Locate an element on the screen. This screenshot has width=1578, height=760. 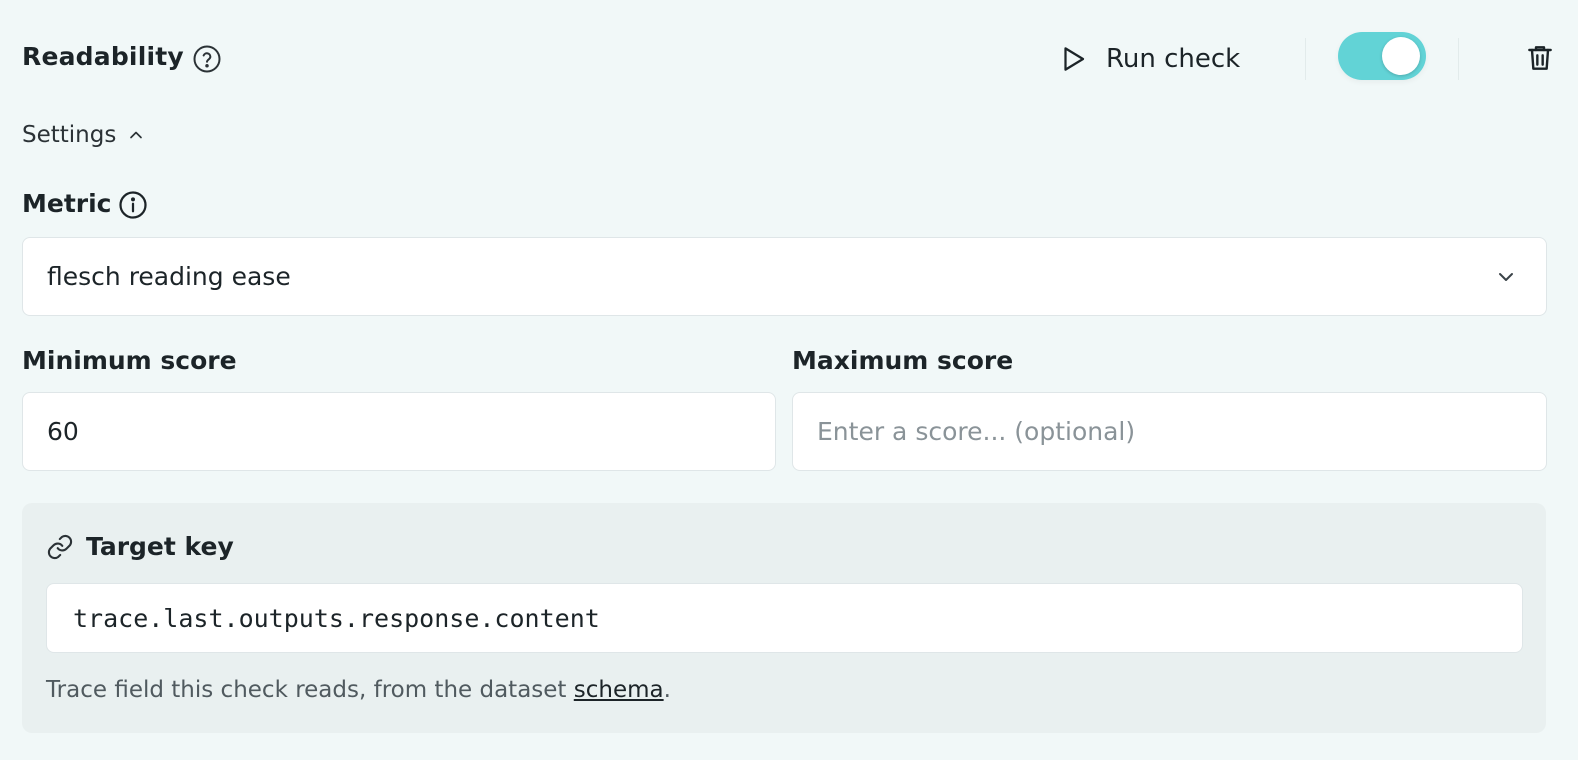
chevron-down-icon is located at coordinates (1506, 277).